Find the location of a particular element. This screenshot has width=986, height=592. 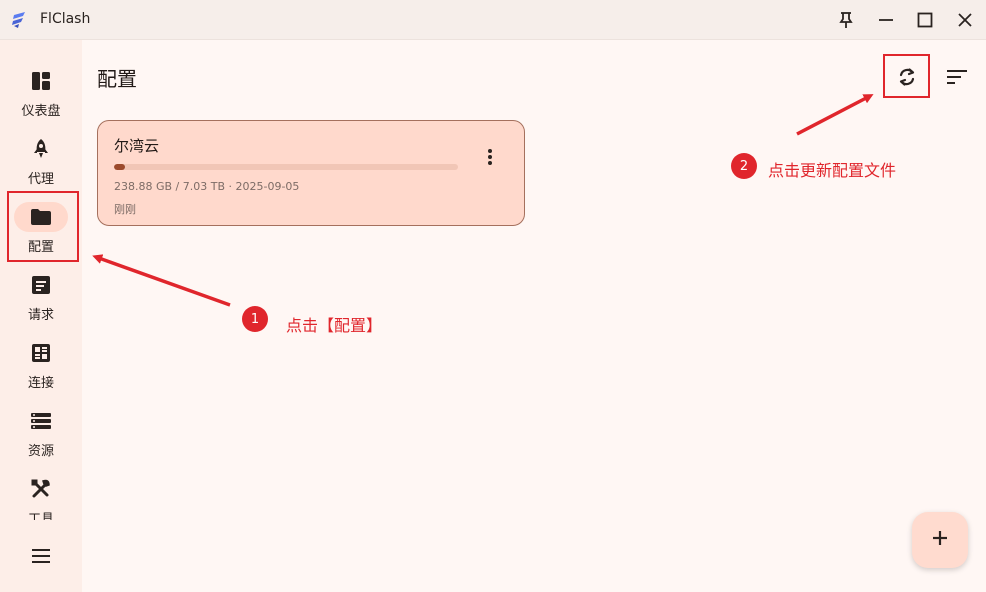

annotation-box-refresh is located at coordinates (906, 76).